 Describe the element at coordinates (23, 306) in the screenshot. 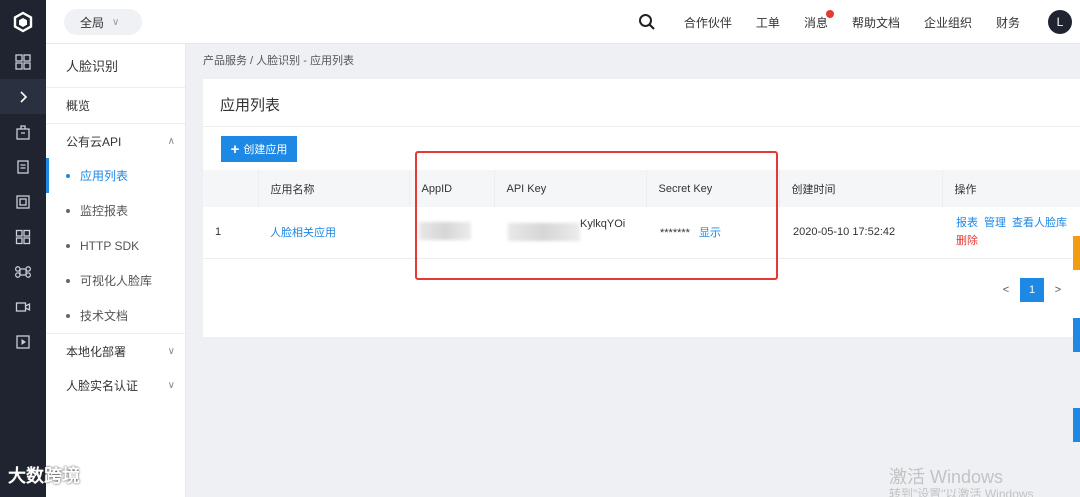

I see `camera-icon` at that location.